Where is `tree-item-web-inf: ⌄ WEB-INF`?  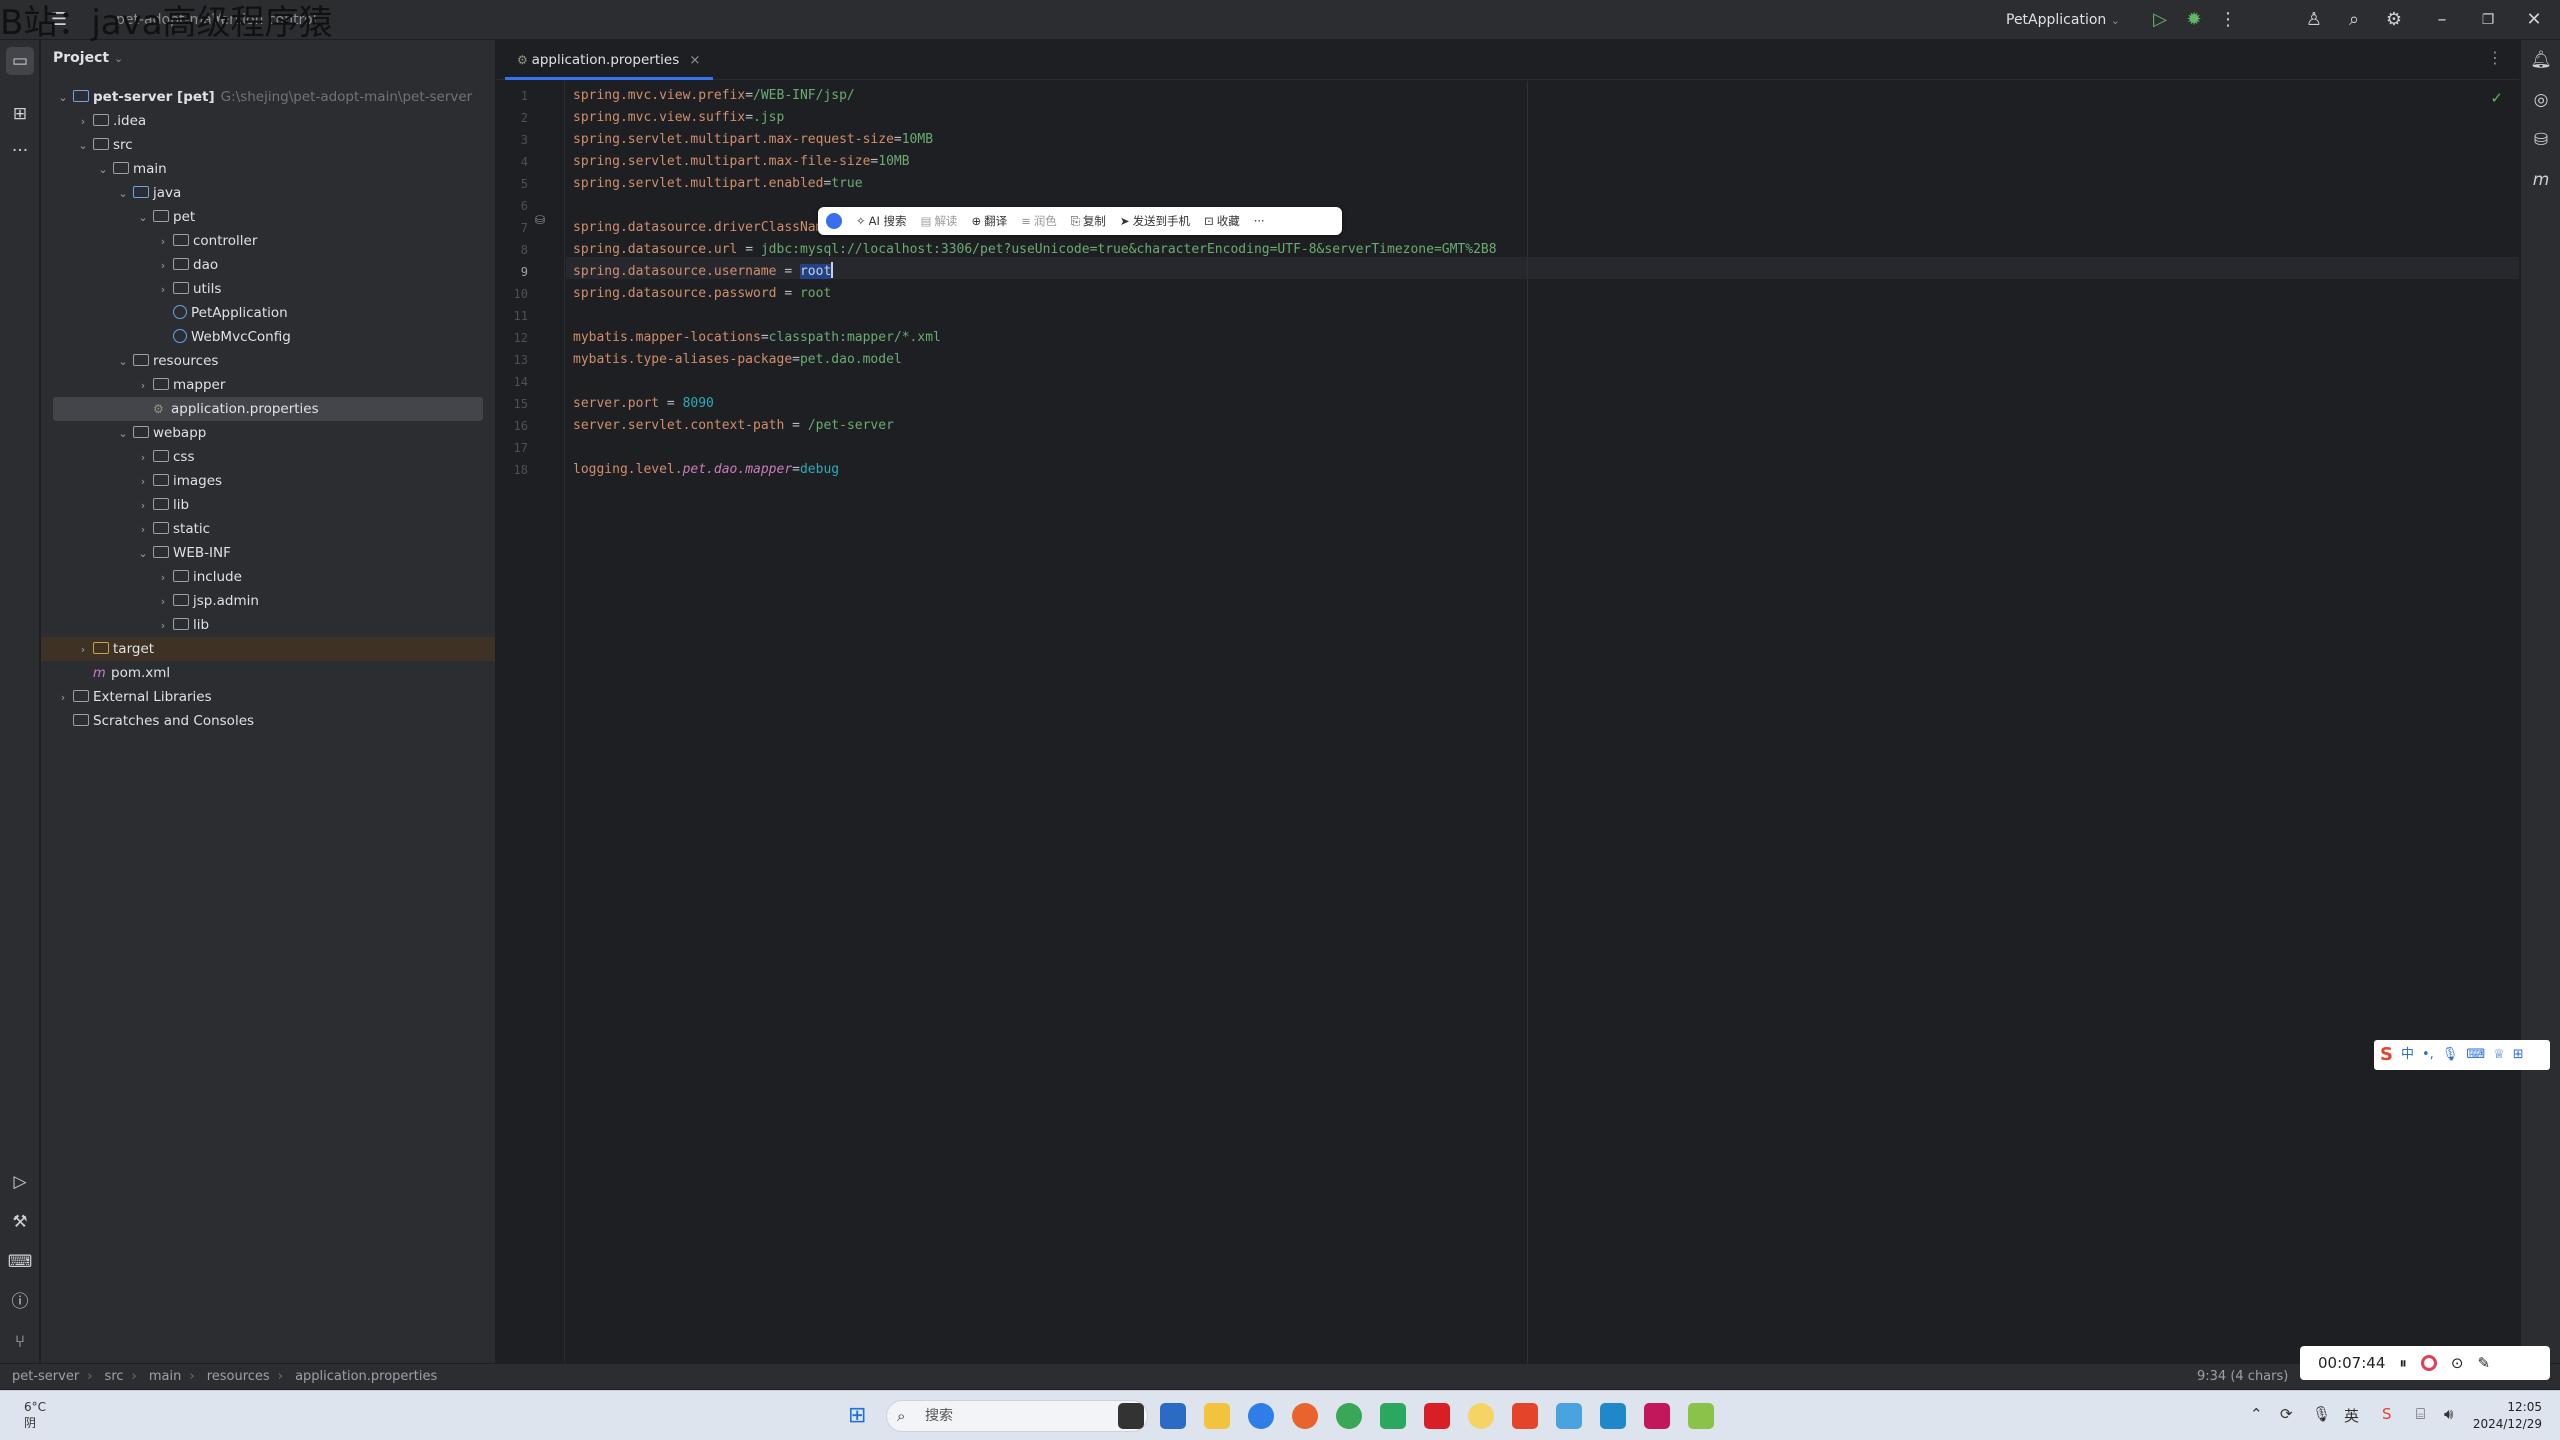 tree-item-web-inf: ⌄ WEB-INF is located at coordinates (268, 553).